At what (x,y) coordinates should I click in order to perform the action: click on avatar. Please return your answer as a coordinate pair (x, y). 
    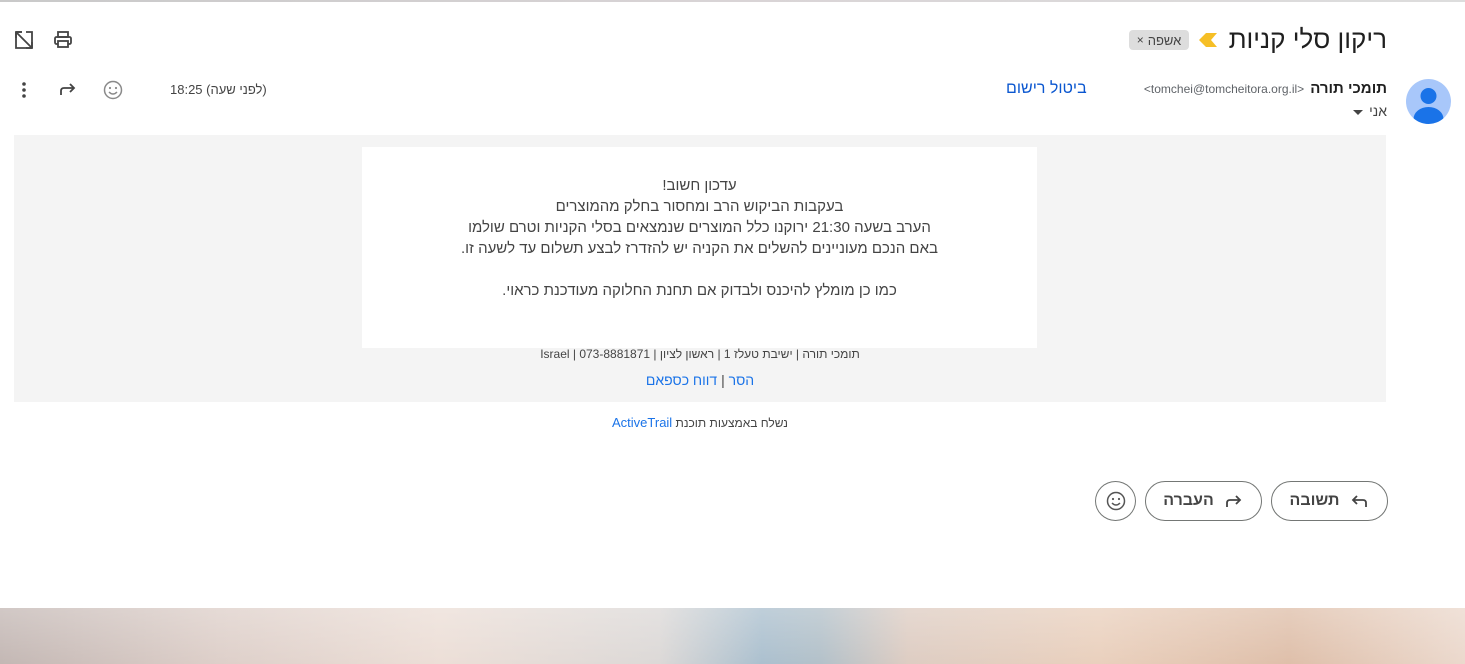
    Looking at the image, I should click on (1428, 101).